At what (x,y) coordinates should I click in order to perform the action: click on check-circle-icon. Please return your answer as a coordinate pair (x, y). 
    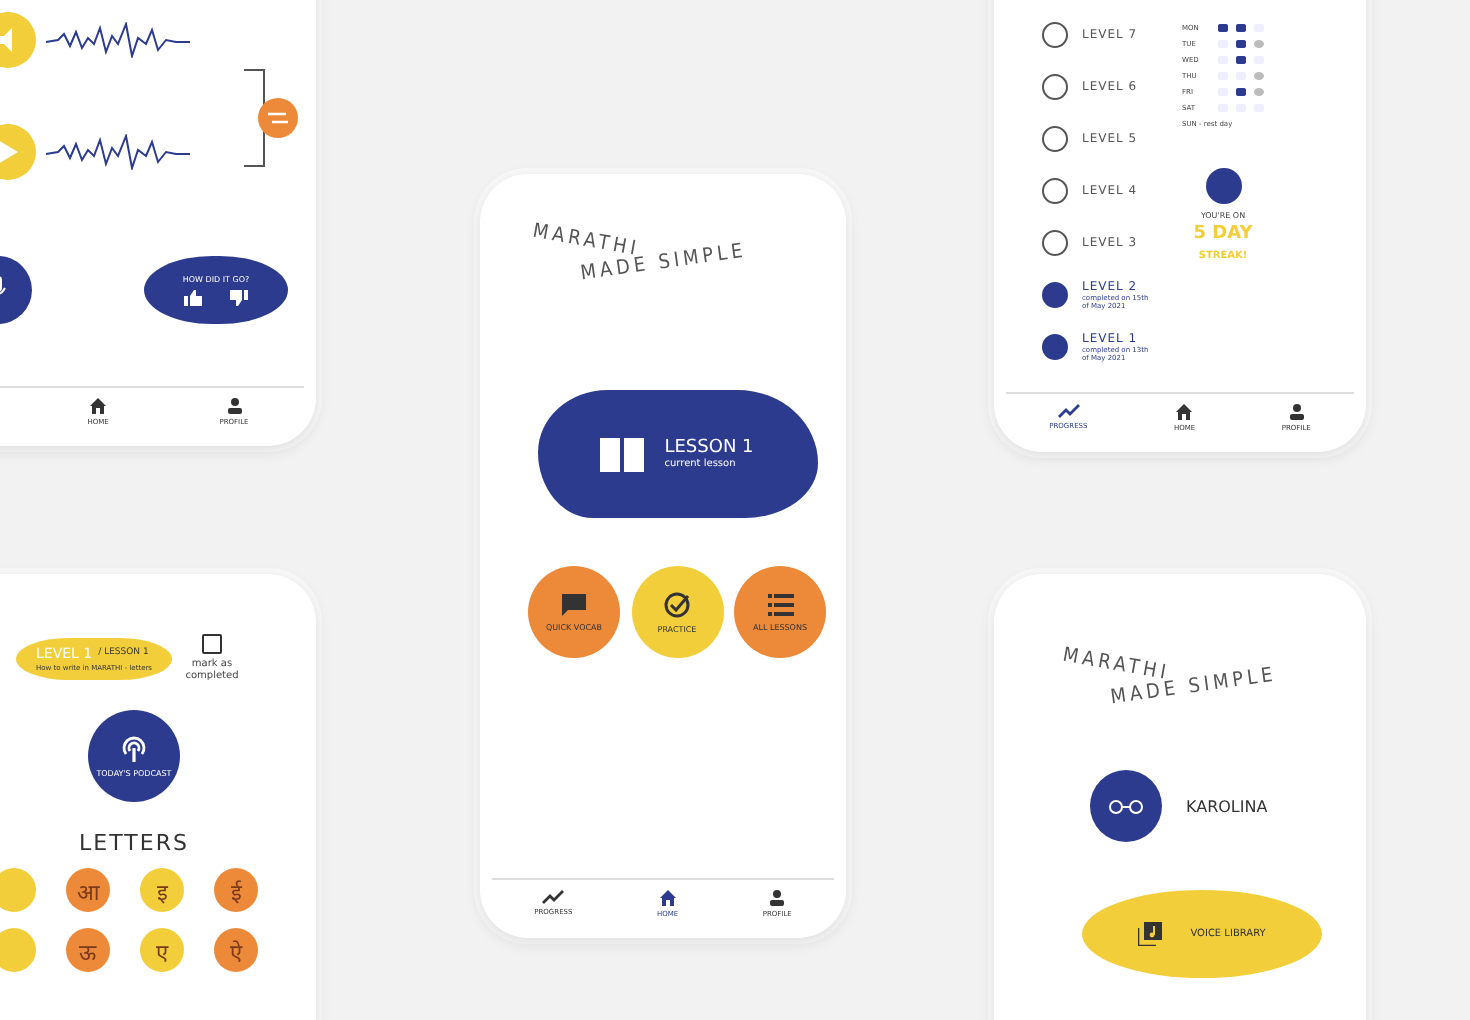
    Looking at the image, I should click on (677, 604).